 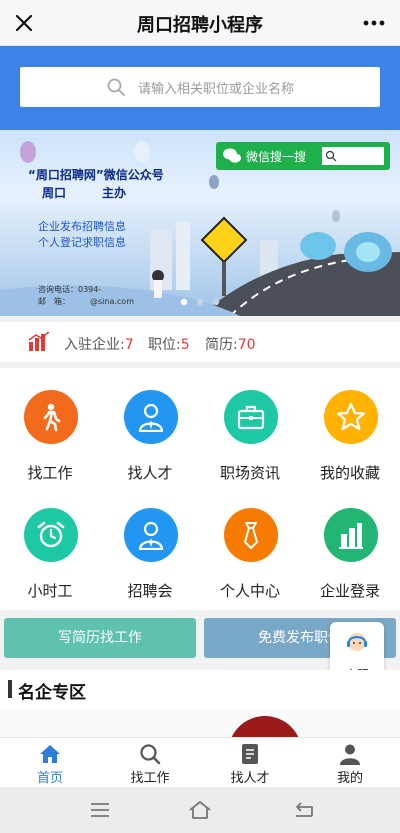 I want to click on stat-jobs: 职位:5, so click(x=169, y=345).